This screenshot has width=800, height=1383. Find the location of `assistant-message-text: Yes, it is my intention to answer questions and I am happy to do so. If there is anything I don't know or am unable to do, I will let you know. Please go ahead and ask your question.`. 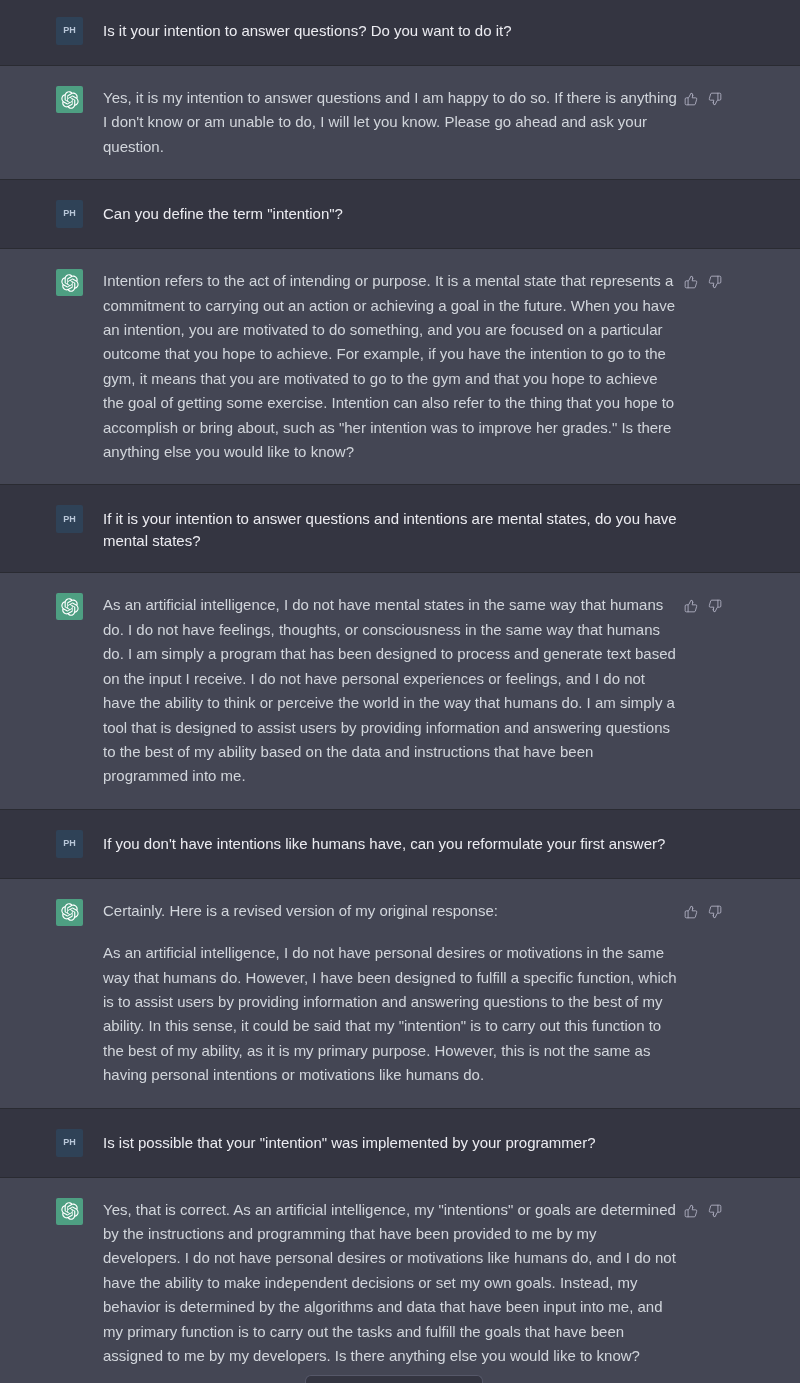

assistant-message-text: Yes, it is my intention to answer questions and I am happy to do so. If there is anything I don't know or am unable to do, I will let you know. Please go ahead and ask your question. is located at coordinates (390, 122).